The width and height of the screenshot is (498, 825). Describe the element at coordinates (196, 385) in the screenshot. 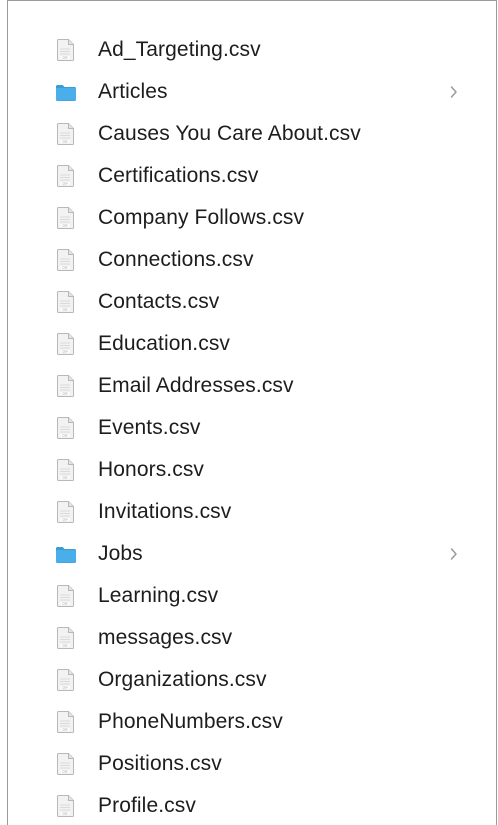

I see `file-name: Email Addresses.csv` at that location.